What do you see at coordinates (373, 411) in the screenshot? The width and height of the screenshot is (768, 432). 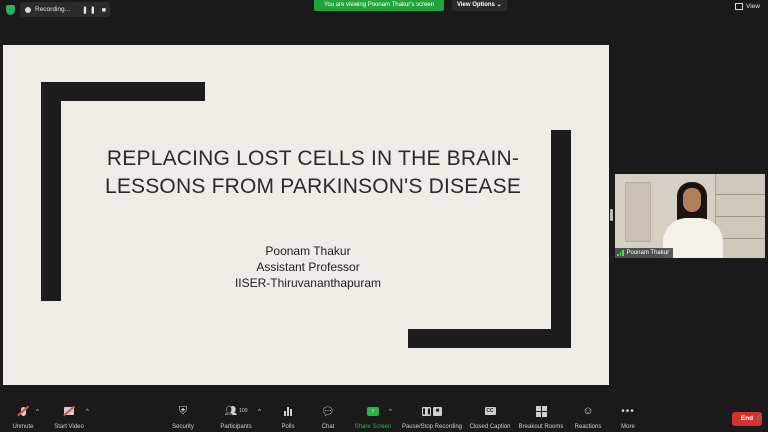 I see `share-screen-icon: ↑` at bounding box center [373, 411].